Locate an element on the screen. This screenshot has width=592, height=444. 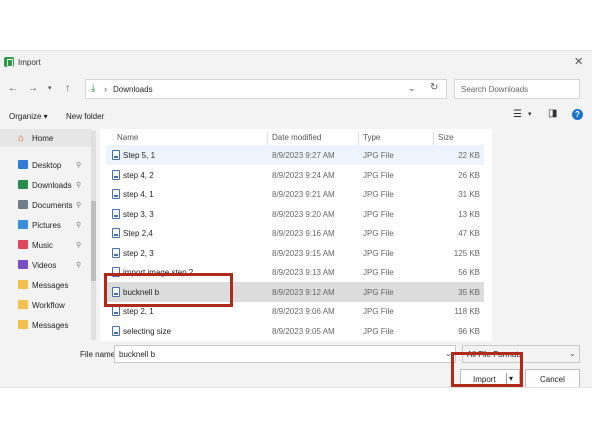
cancel-button-label: Cancel is located at coordinates (552, 379).